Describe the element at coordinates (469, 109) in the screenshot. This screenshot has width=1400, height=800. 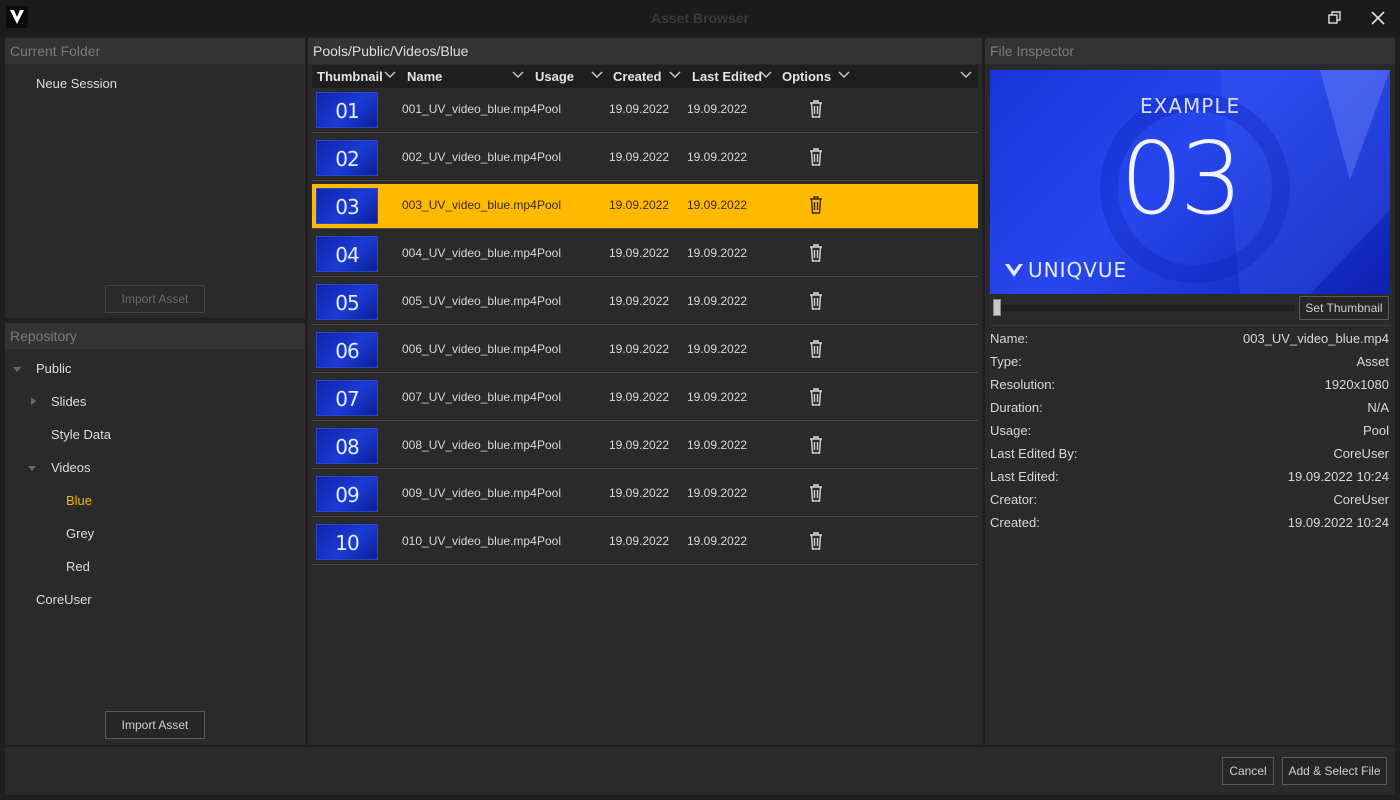
I see `cell-name: 001_UV_video_blue.mp4` at that location.